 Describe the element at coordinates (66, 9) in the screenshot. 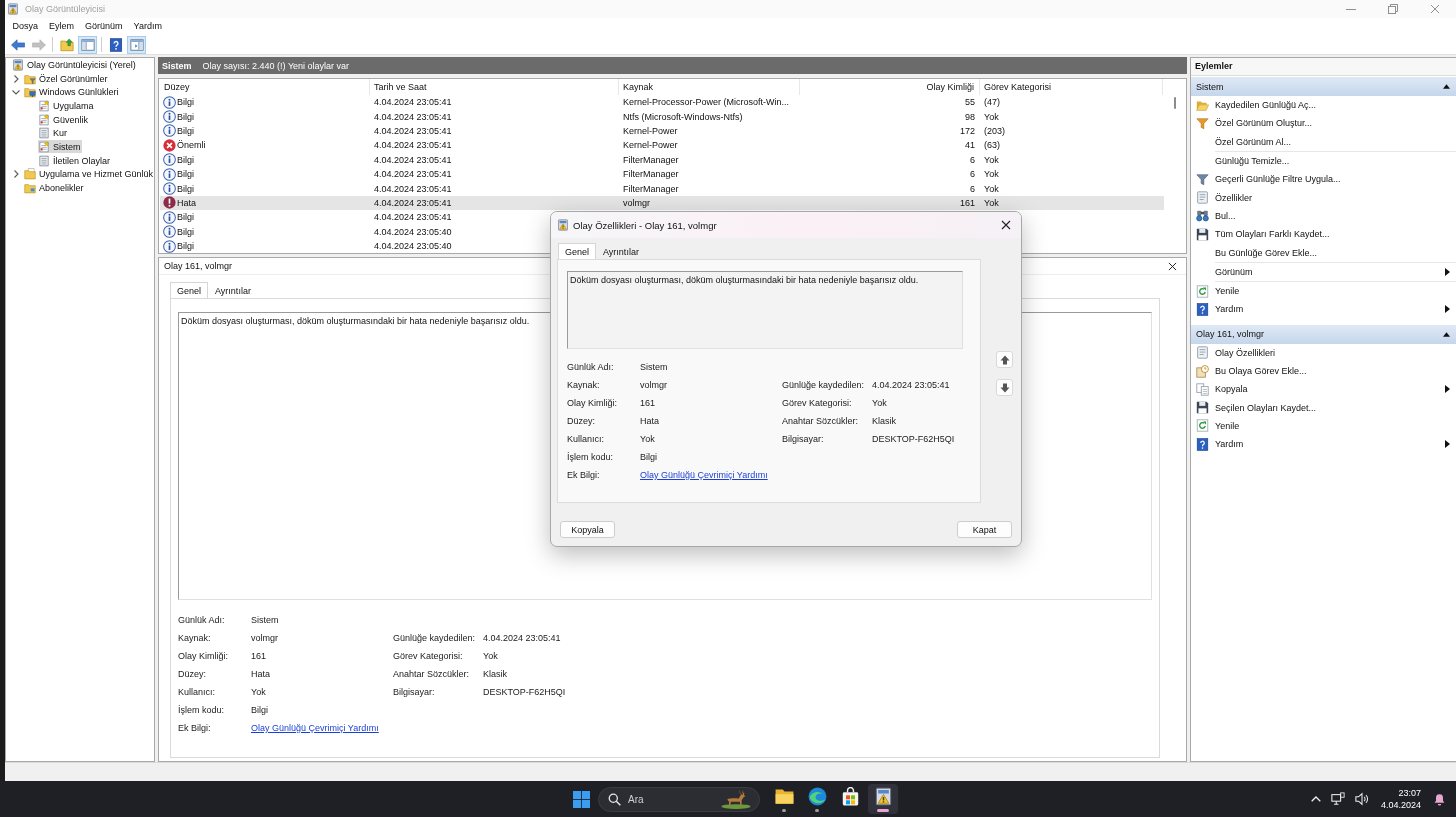

I see `window-title: Olay Görüntüleyicisi` at that location.